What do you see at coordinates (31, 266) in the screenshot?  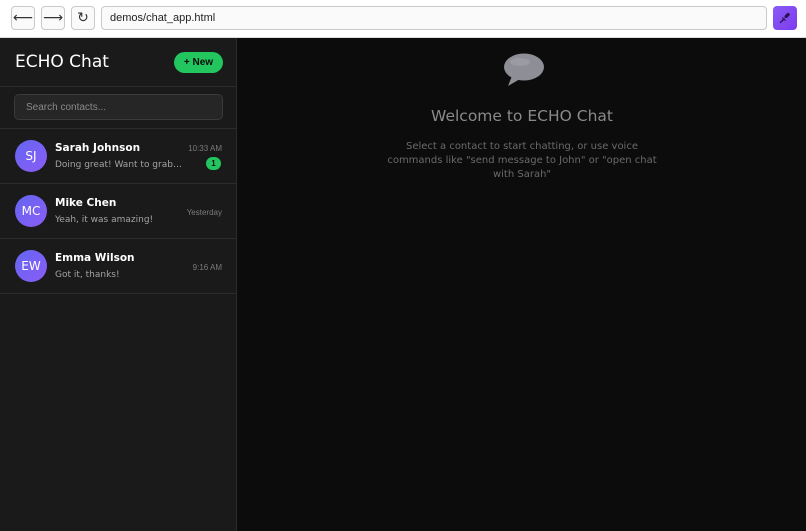 I see `avatar: EW` at bounding box center [31, 266].